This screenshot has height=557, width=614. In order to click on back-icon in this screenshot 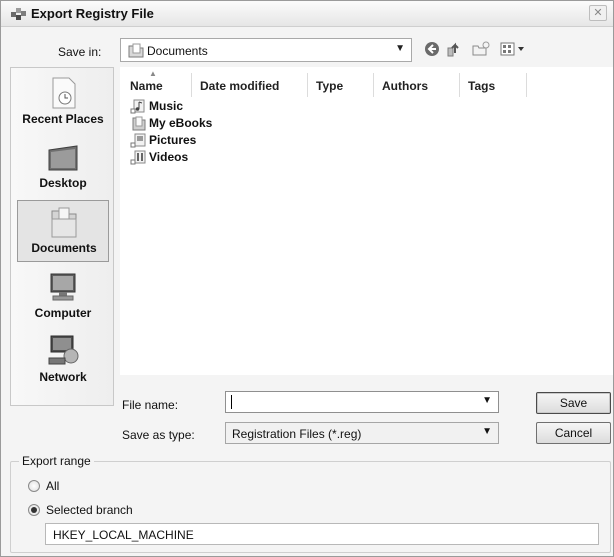, I will do `click(432, 51)`.